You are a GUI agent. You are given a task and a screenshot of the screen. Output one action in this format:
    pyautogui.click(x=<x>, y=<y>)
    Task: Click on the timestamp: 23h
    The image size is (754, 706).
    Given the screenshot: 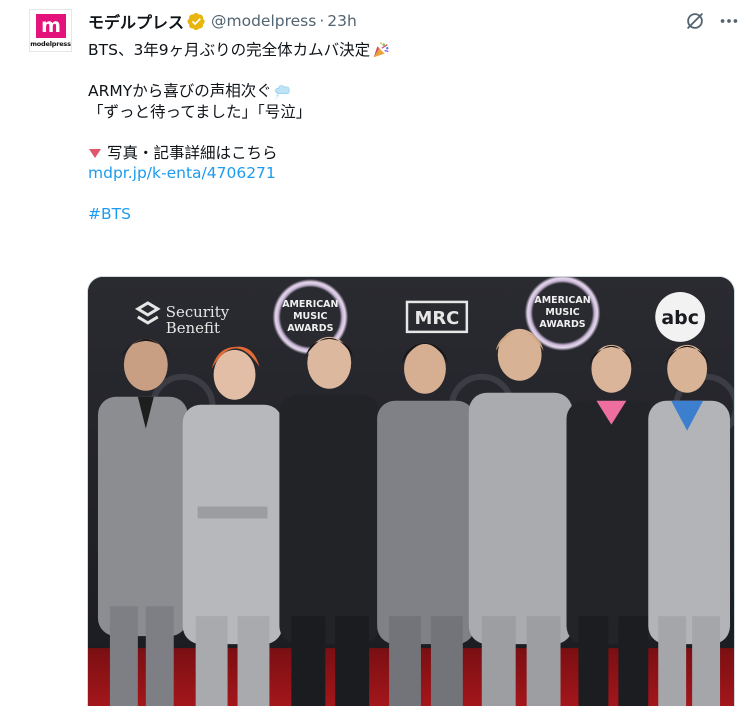 What is the action you would take?
    pyautogui.click(x=342, y=21)
    